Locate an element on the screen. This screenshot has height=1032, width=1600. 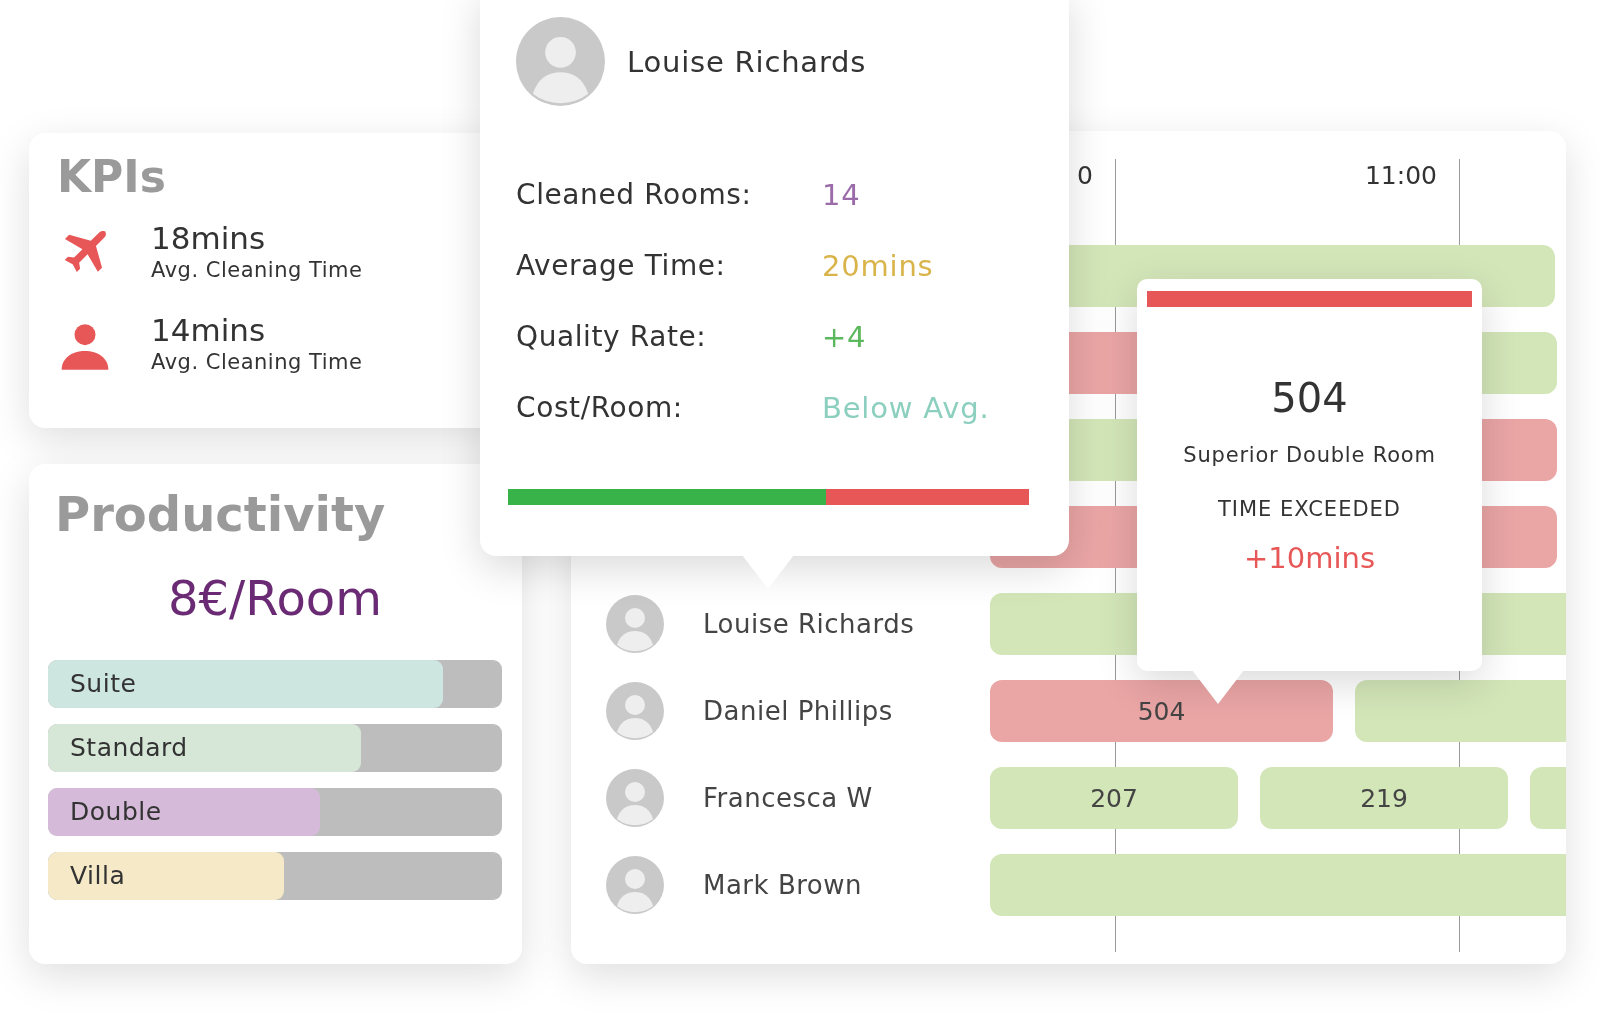
staff-name: Mark Brown is located at coordinates (782, 885).